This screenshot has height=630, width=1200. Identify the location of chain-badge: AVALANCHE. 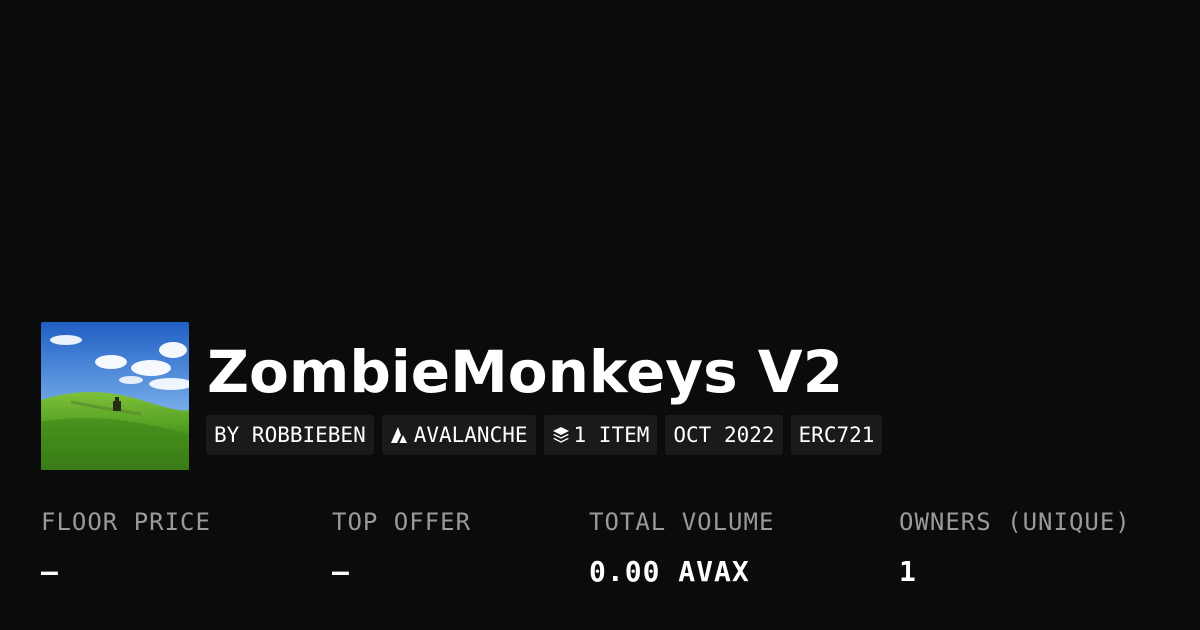
(458, 435).